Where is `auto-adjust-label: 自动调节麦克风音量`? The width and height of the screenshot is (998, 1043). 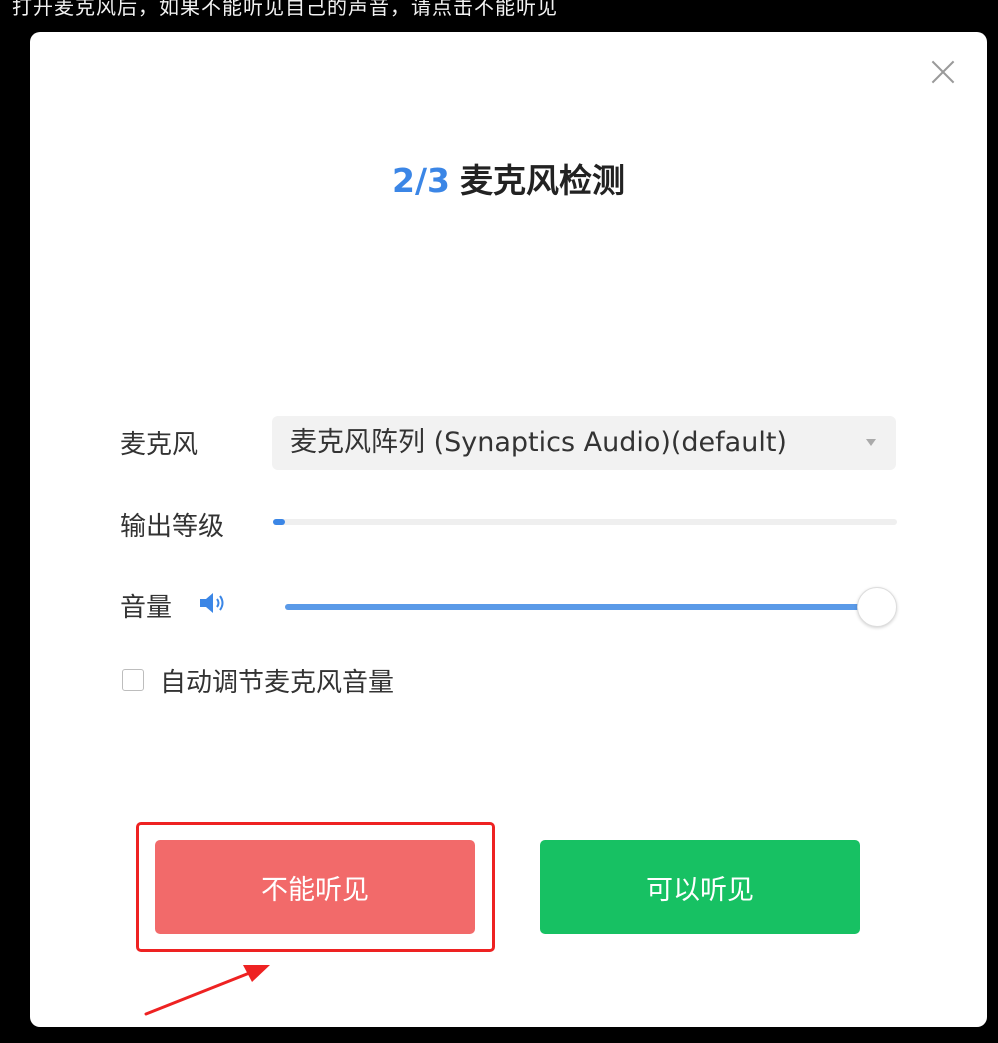 auto-adjust-label: 自动调节麦克风音量 is located at coordinates (277, 680).